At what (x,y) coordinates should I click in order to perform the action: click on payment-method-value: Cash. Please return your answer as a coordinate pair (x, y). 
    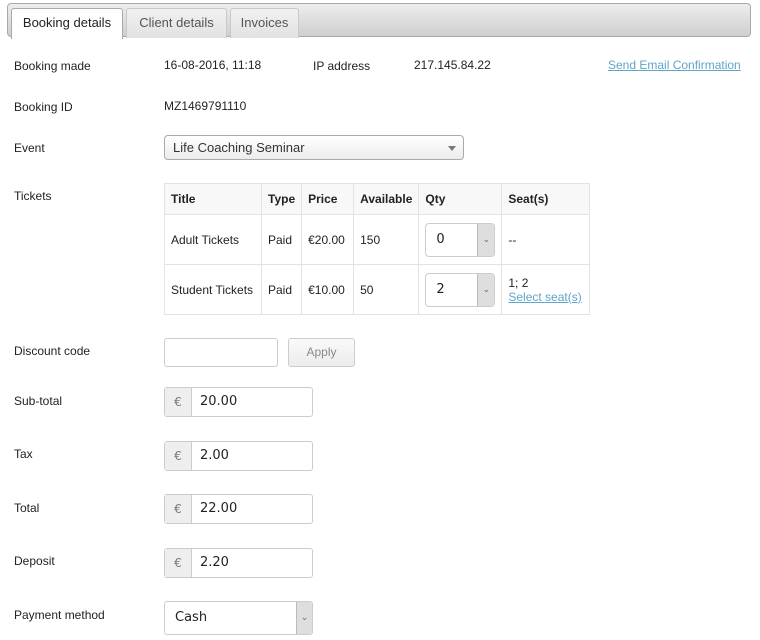
    Looking at the image, I should click on (191, 617).